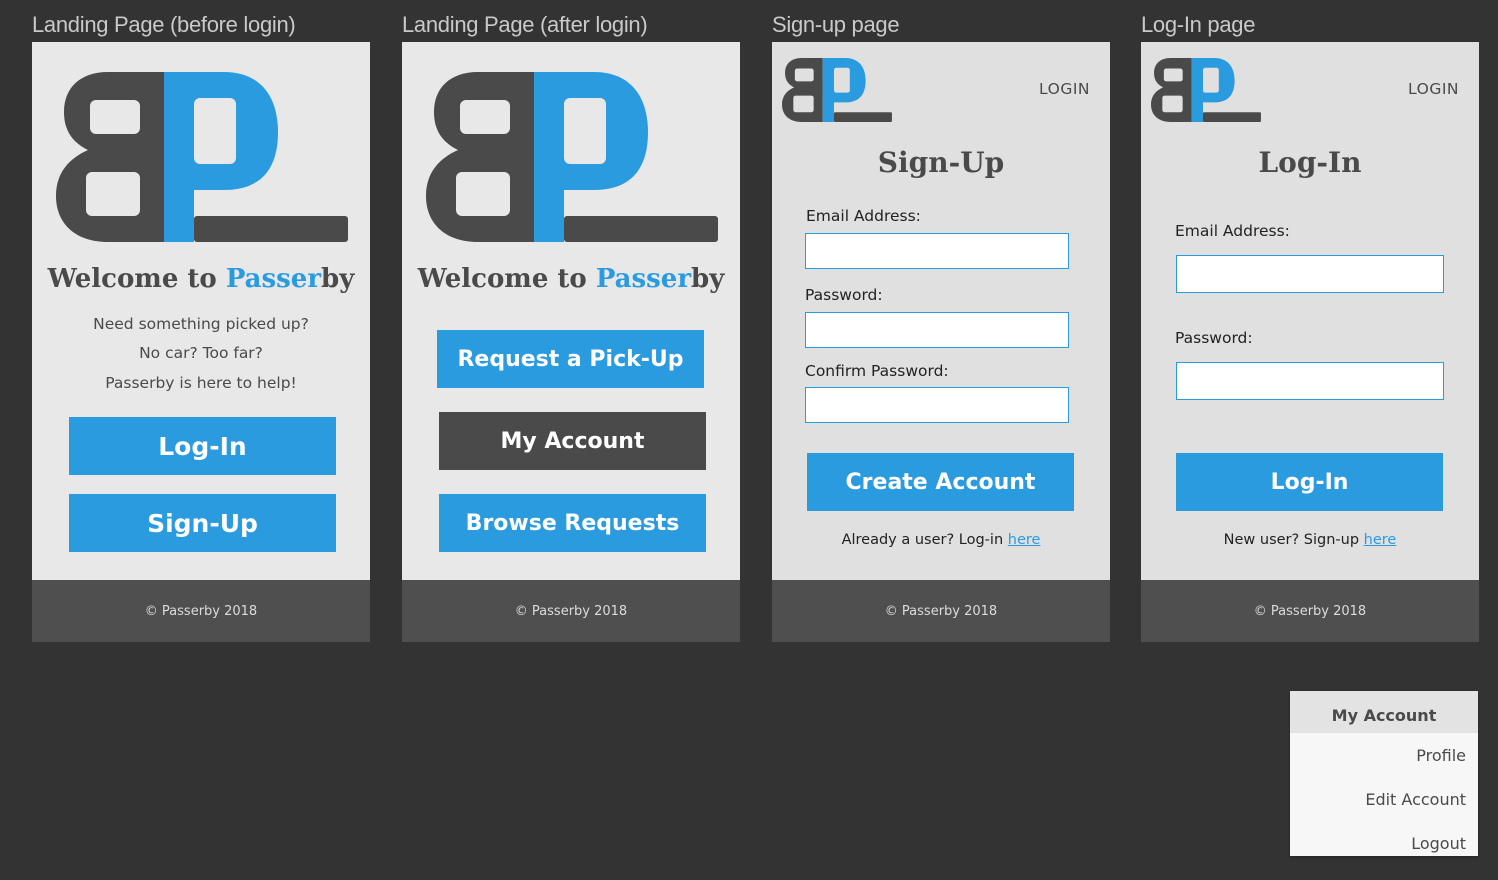 The height and width of the screenshot is (880, 1498). Describe the element at coordinates (1198, 24) in the screenshot. I see `screen-title-login: Log-In page` at that location.